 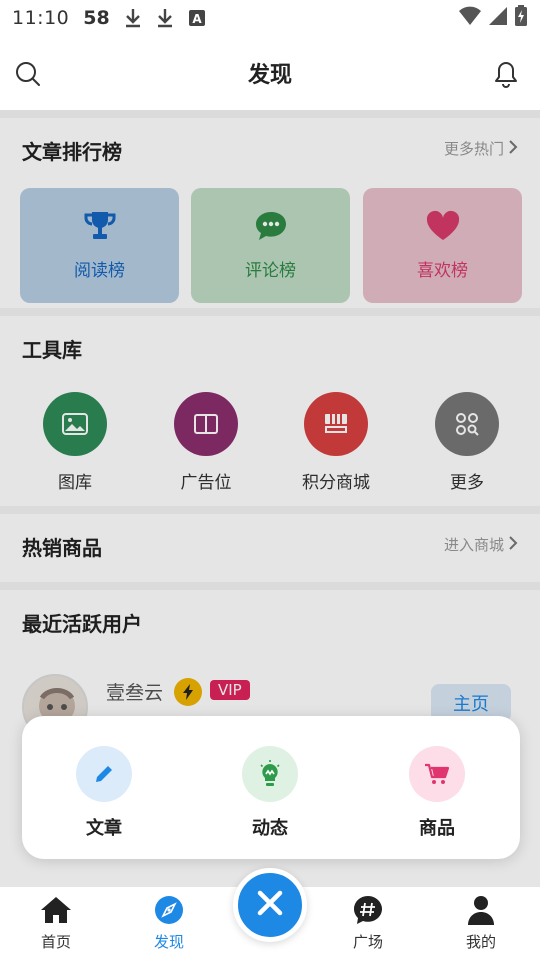 I want to click on bulb-icon, so click(x=270, y=774).